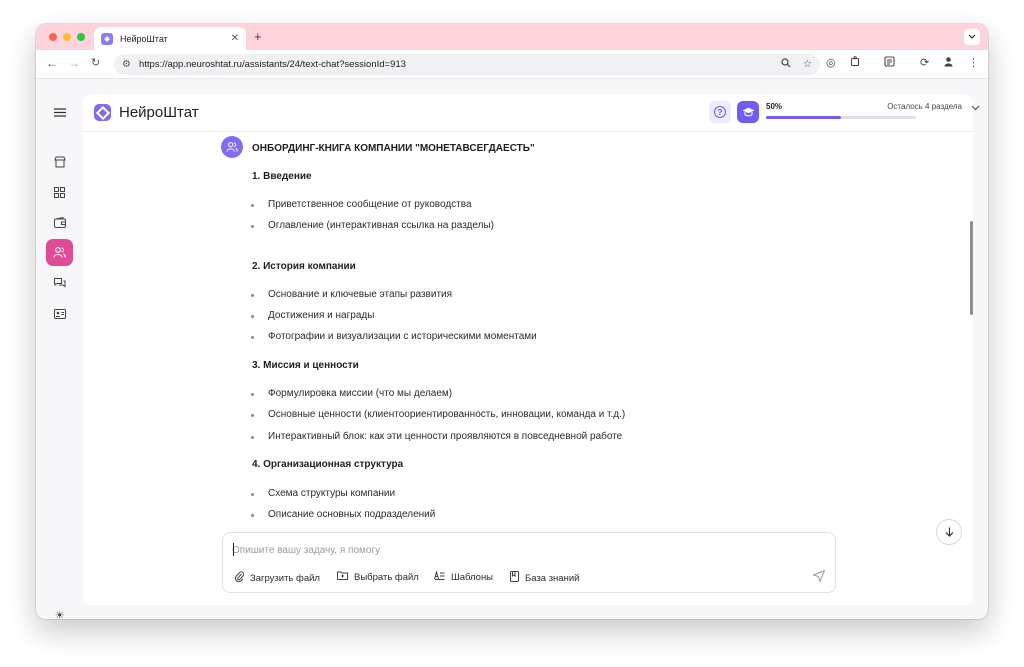 This screenshot has width=1024, height=667. I want to click on bookmark-star-icon: ☆, so click(807, 64).